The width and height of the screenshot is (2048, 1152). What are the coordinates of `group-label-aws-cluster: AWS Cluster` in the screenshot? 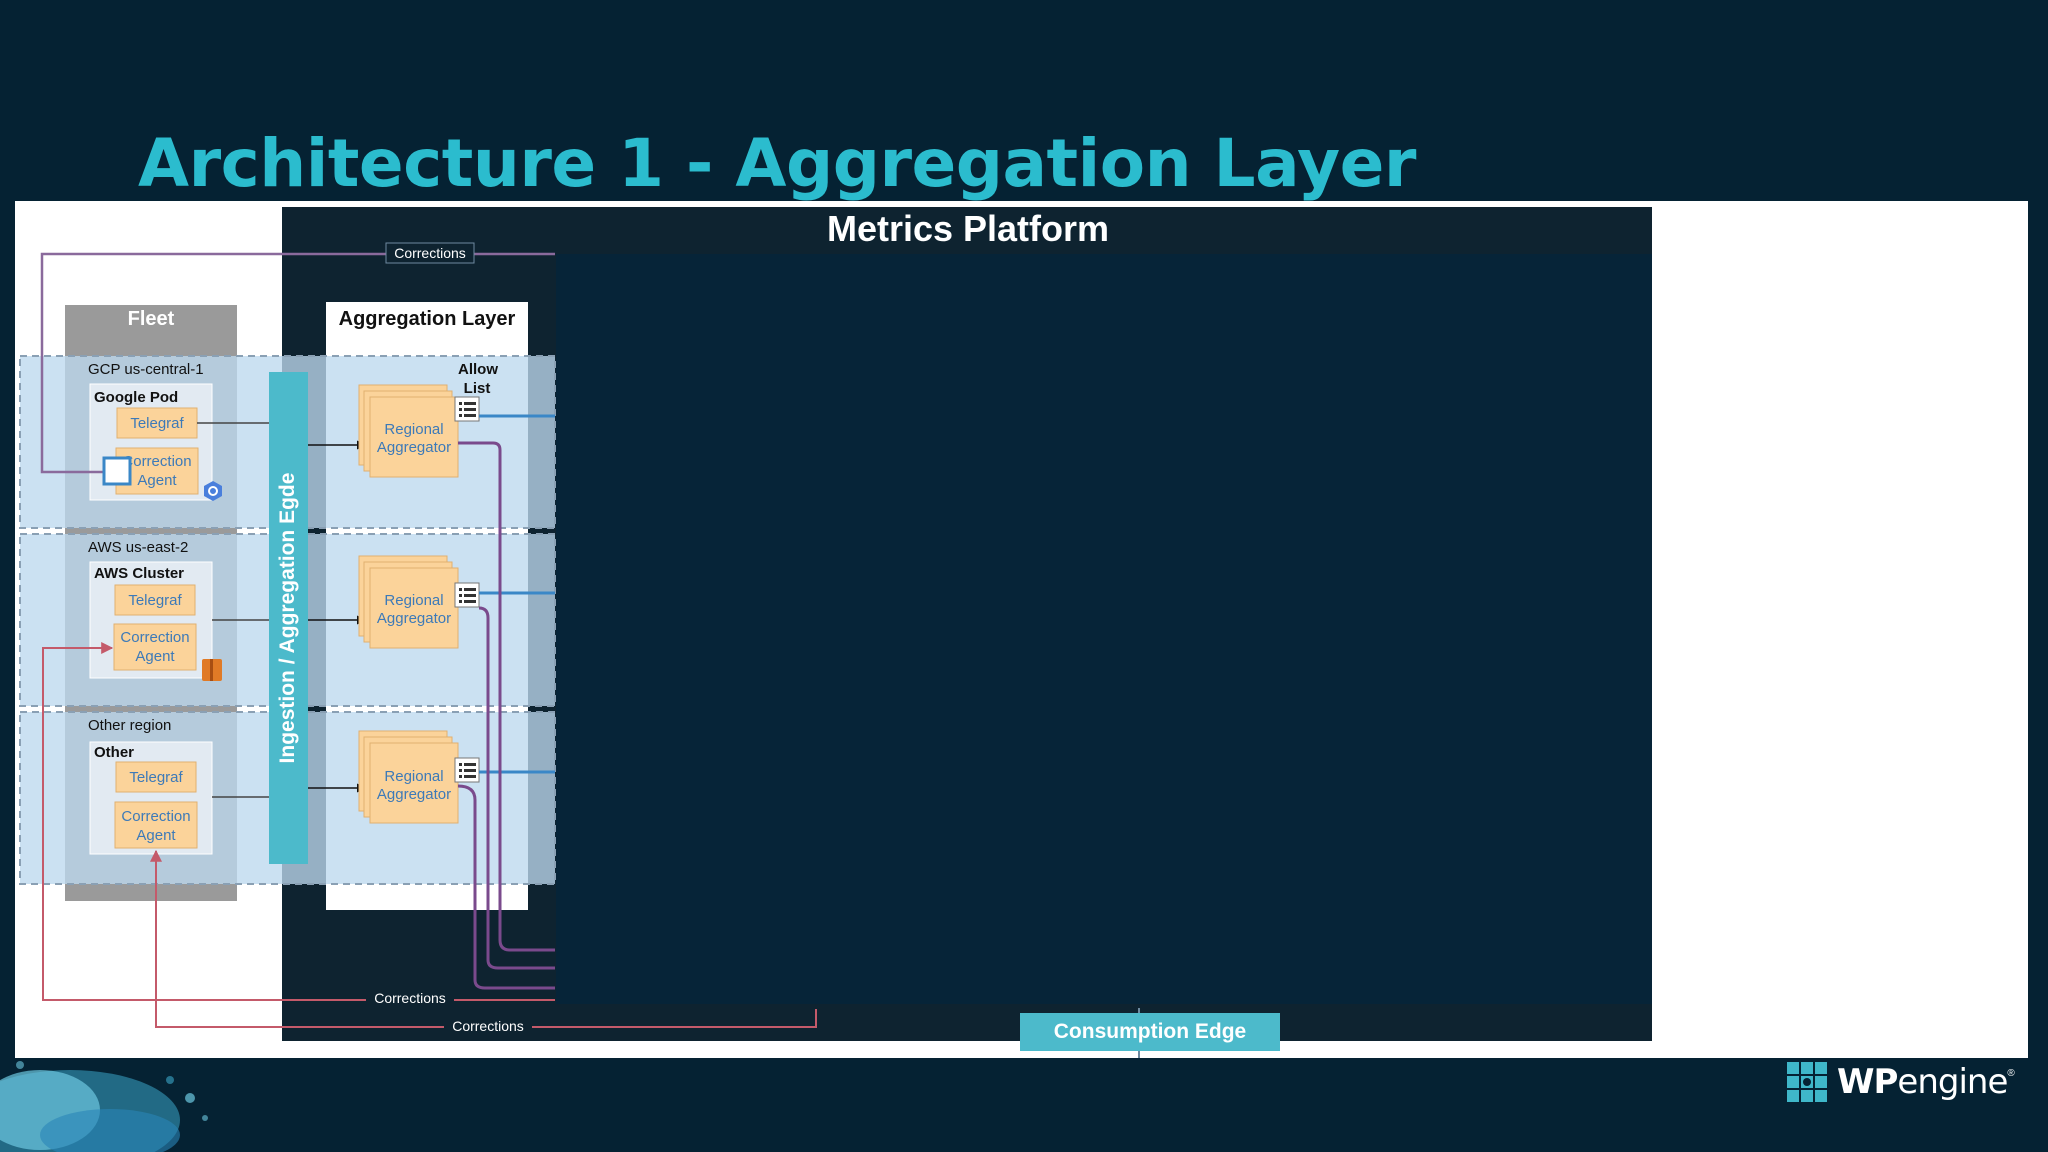 It's located at (139, 573).